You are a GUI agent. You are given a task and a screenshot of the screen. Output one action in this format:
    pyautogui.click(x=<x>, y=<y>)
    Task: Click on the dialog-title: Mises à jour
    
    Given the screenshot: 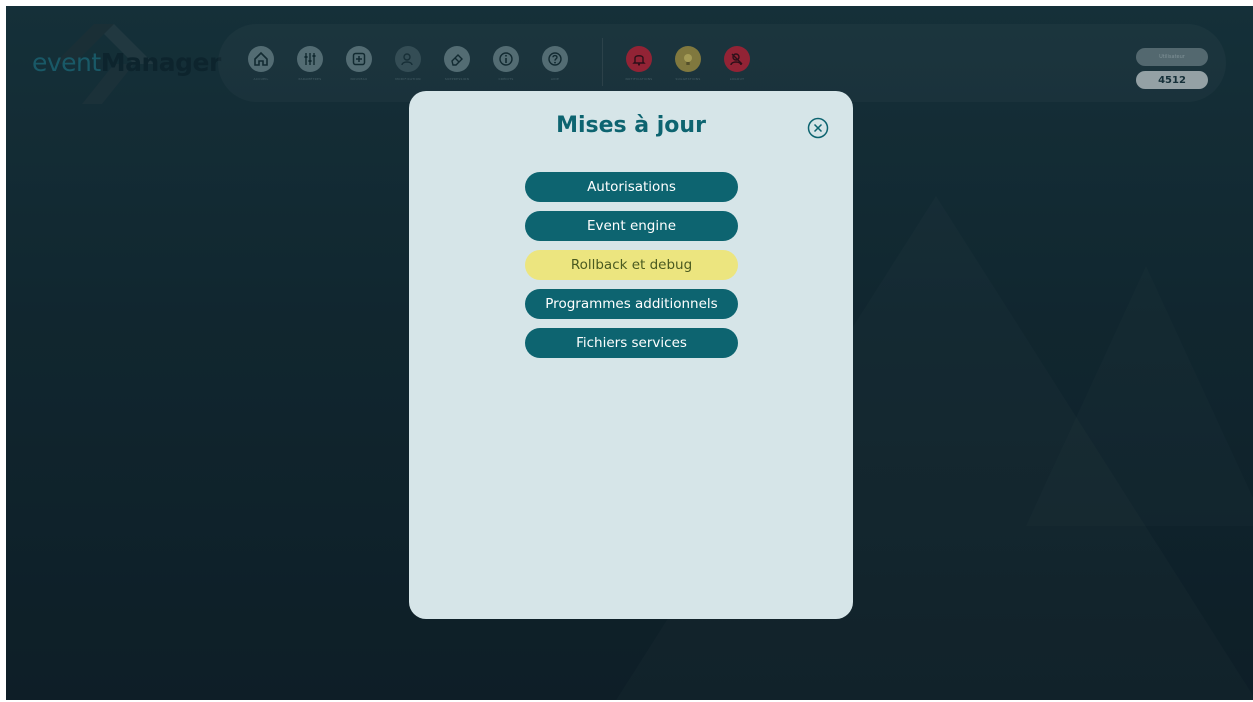 What is the action you would take?
    pyautogui.click(x=631, y=125)
    